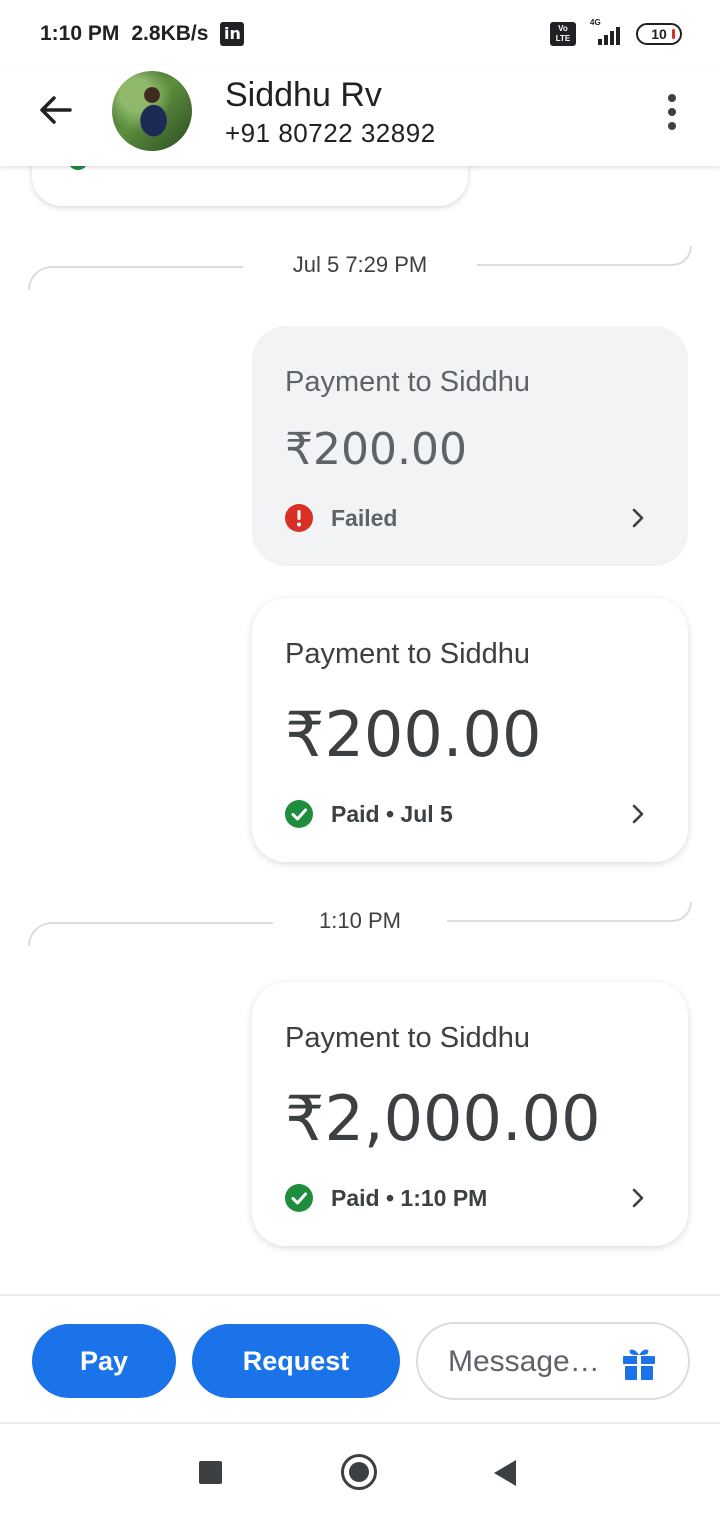 This screenshot has width=720, height=1520. I want to click on time-divider: 1:10 PM, so click(360, 924).